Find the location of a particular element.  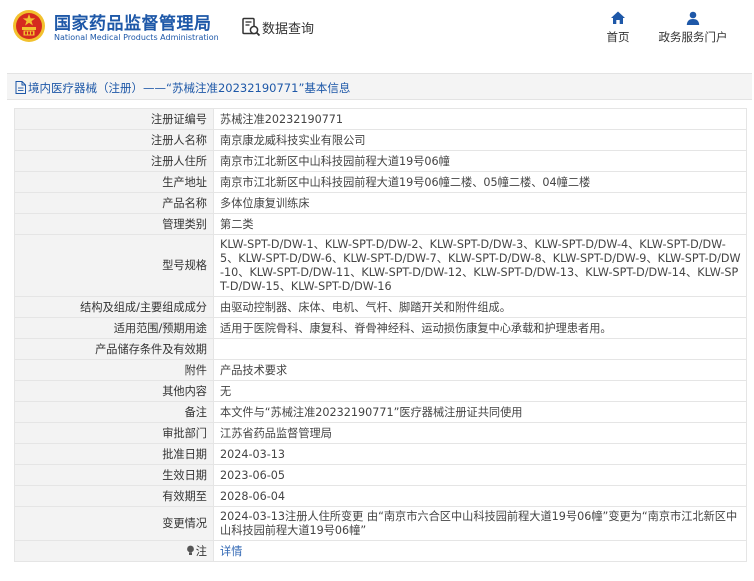

table-row: 其他内容无 is located at coordinates (380, 391).